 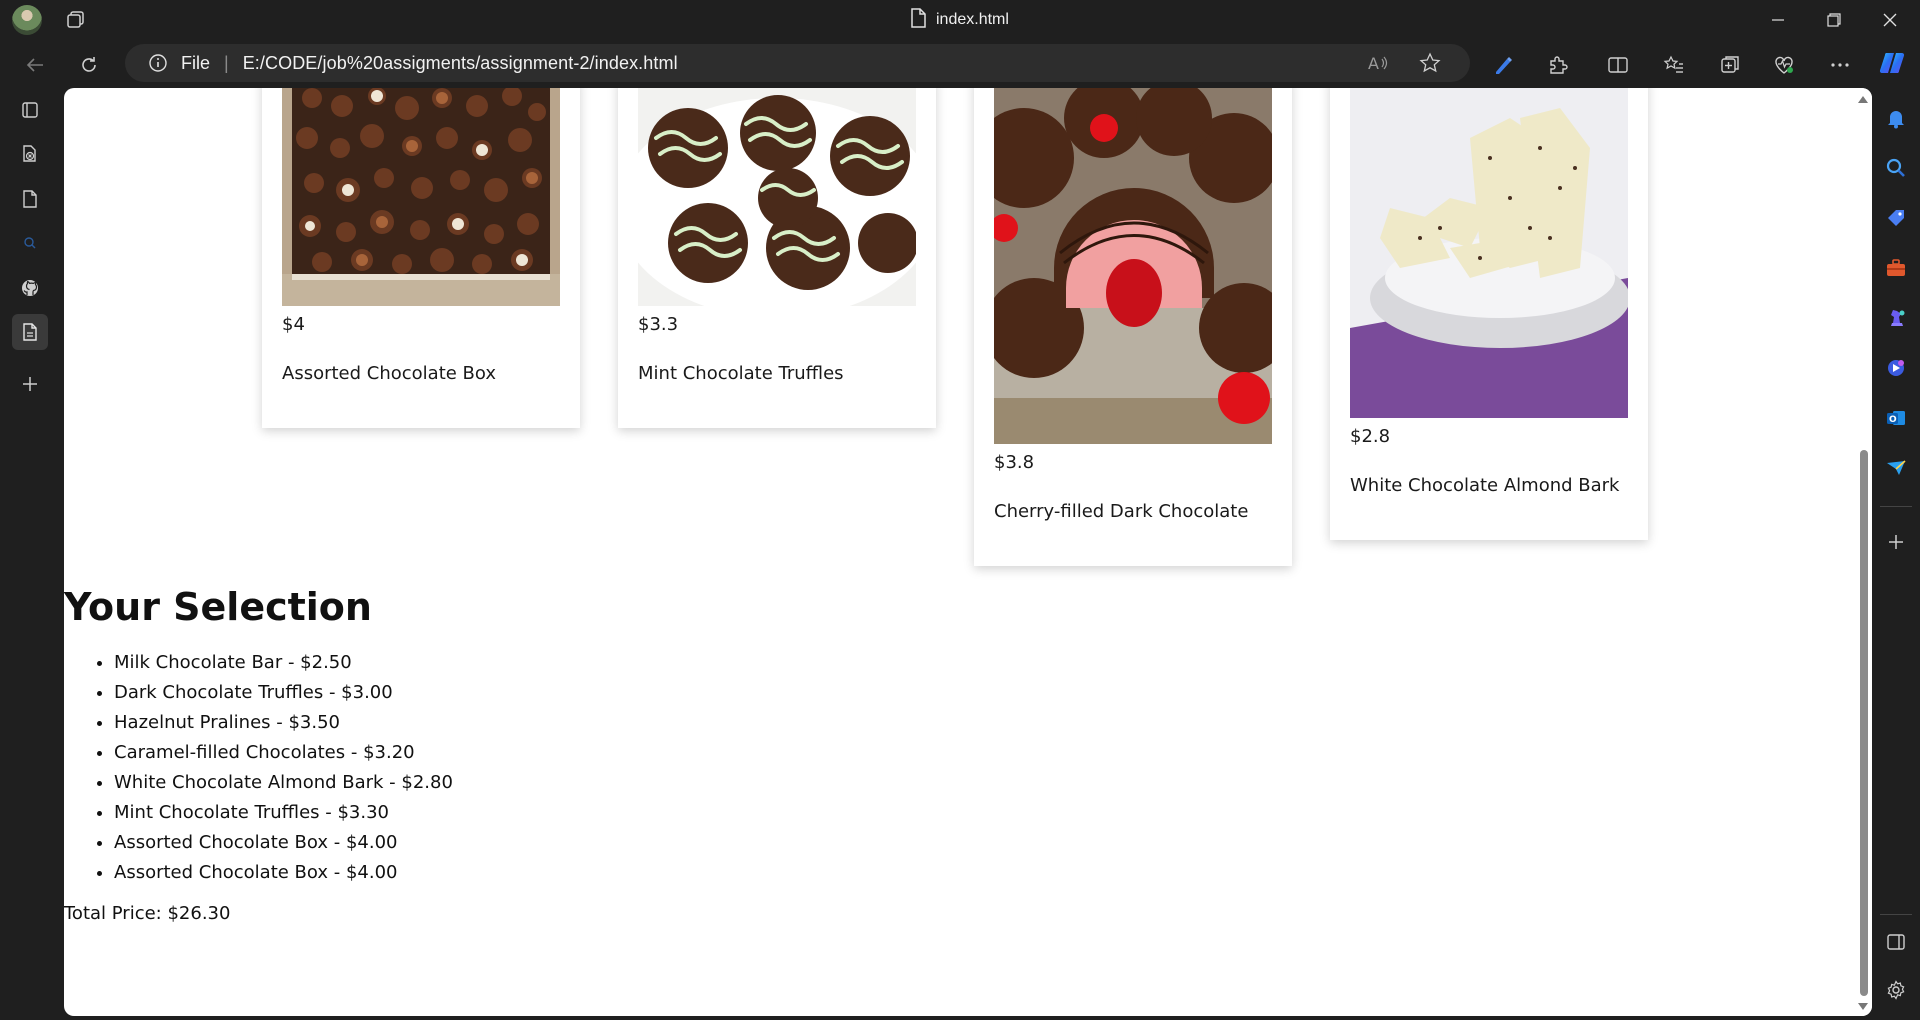 What do you see at coordinates (30, 384) in the screenshot?
I see `new-tab-plus-icon` at bounding box center [30, 384].